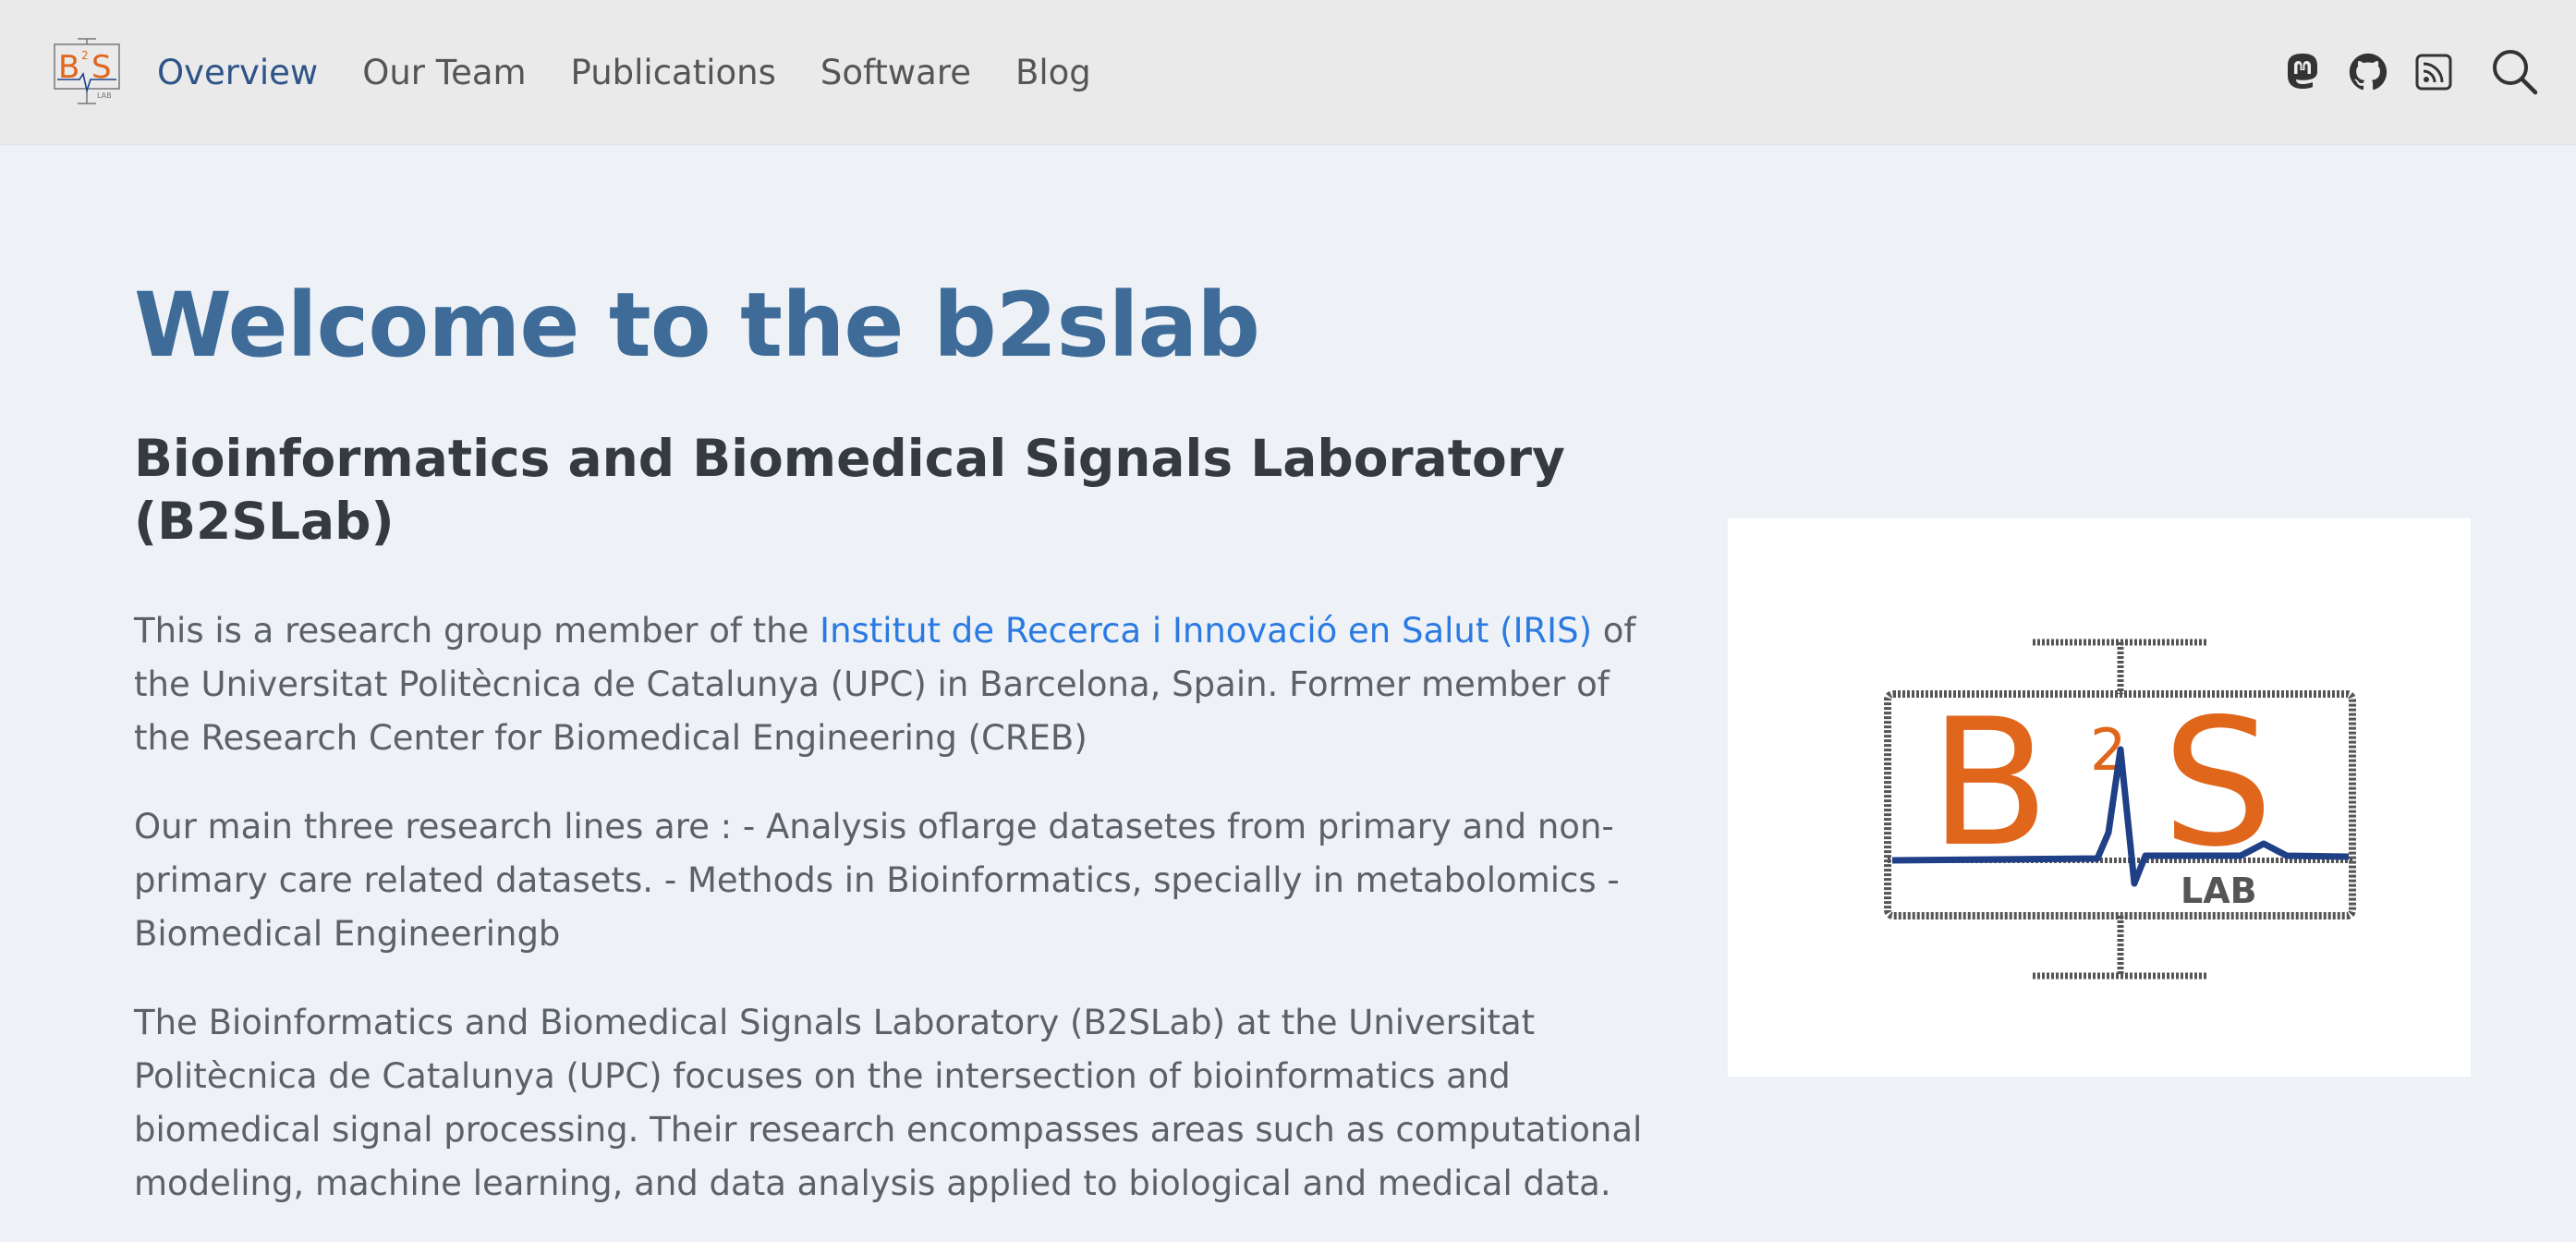  I want to click on brand-logo-superscript: 2, so click(85, 55).